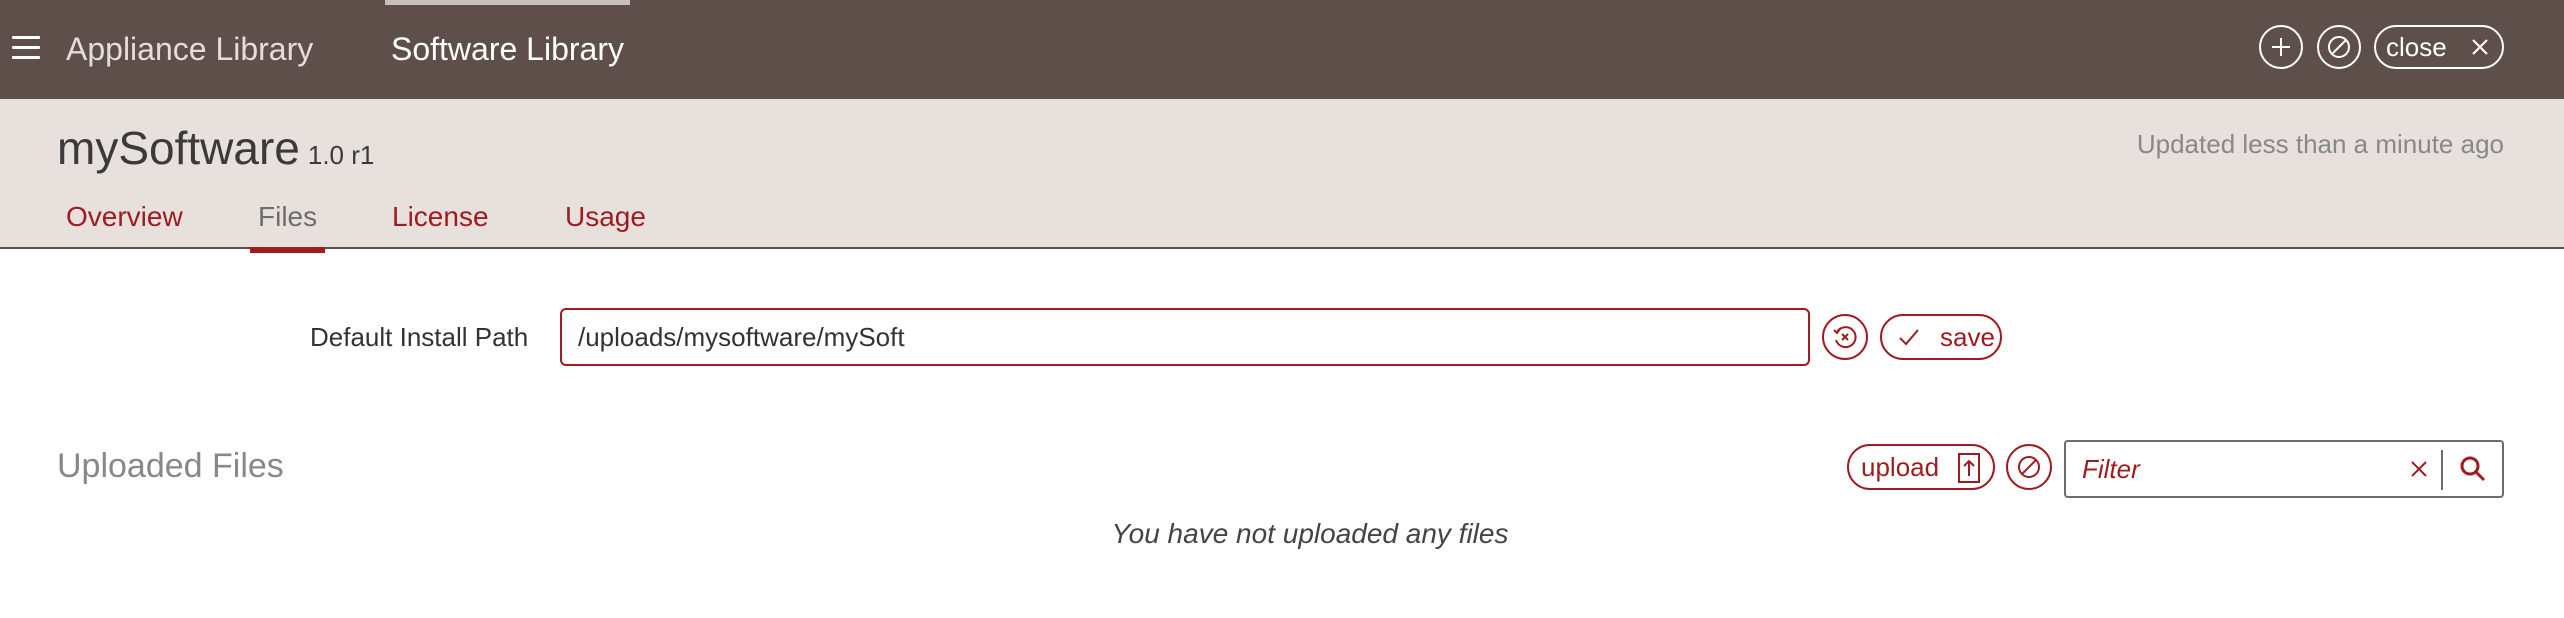 The width and height of the screenshot is (2564, 618). I want to click on page-title: mySoftware 1.0 r1, so click(215, 148).